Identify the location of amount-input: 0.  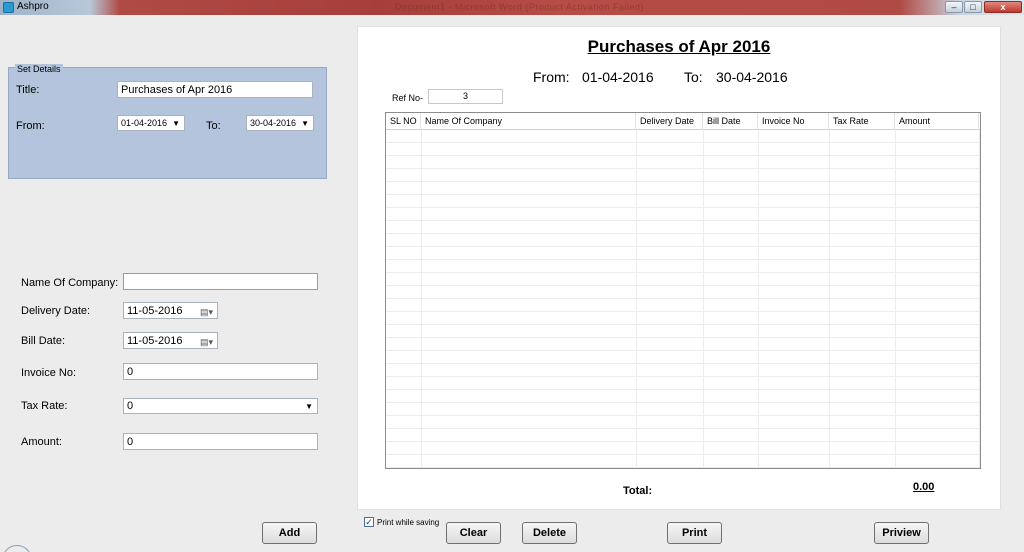
(220, 441).